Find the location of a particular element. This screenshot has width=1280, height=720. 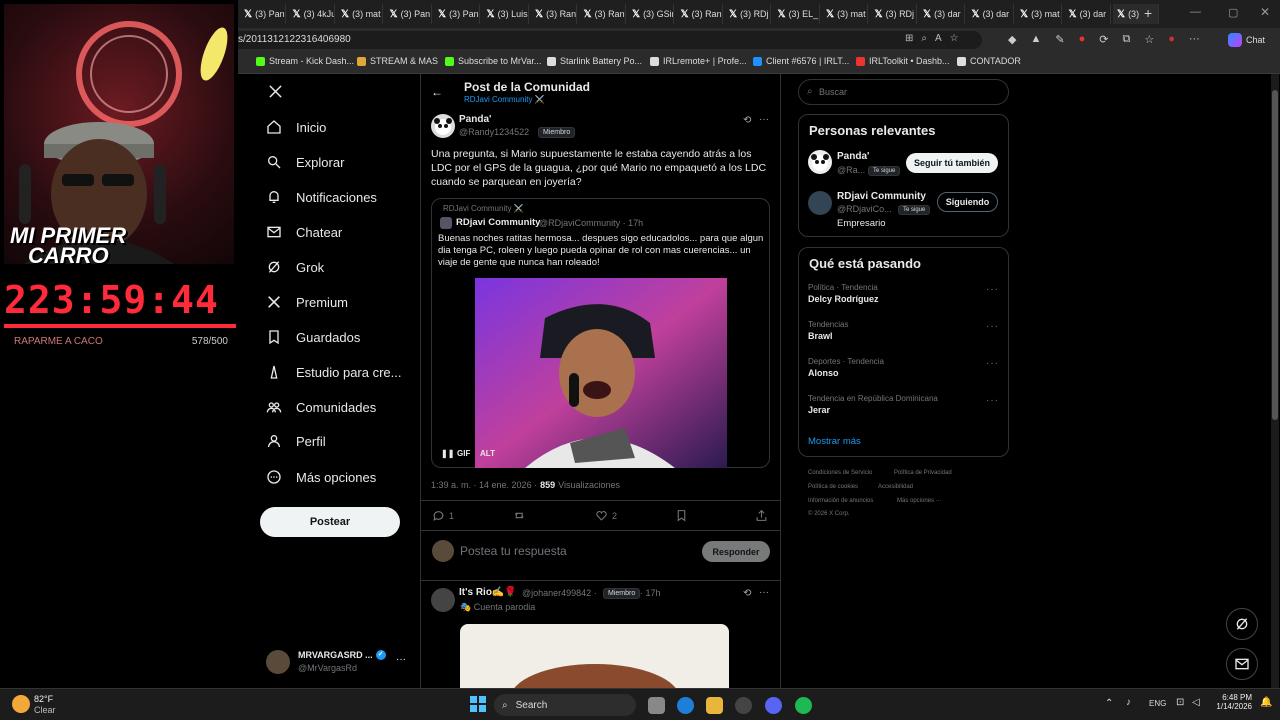

person-name: Panda' is located at coordinates (853, 156).